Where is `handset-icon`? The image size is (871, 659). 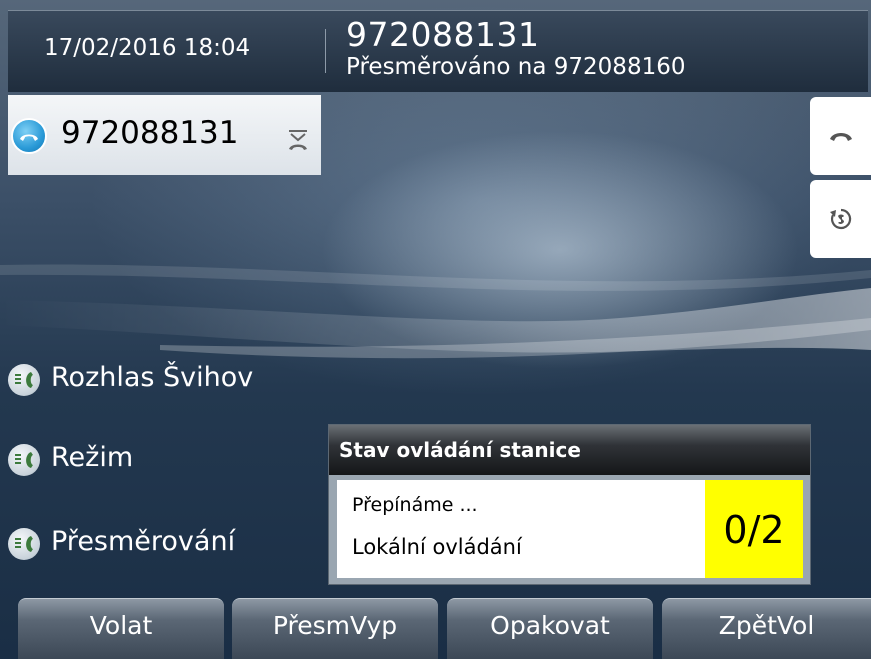 handset-icon is located at coordinates (29, 136).